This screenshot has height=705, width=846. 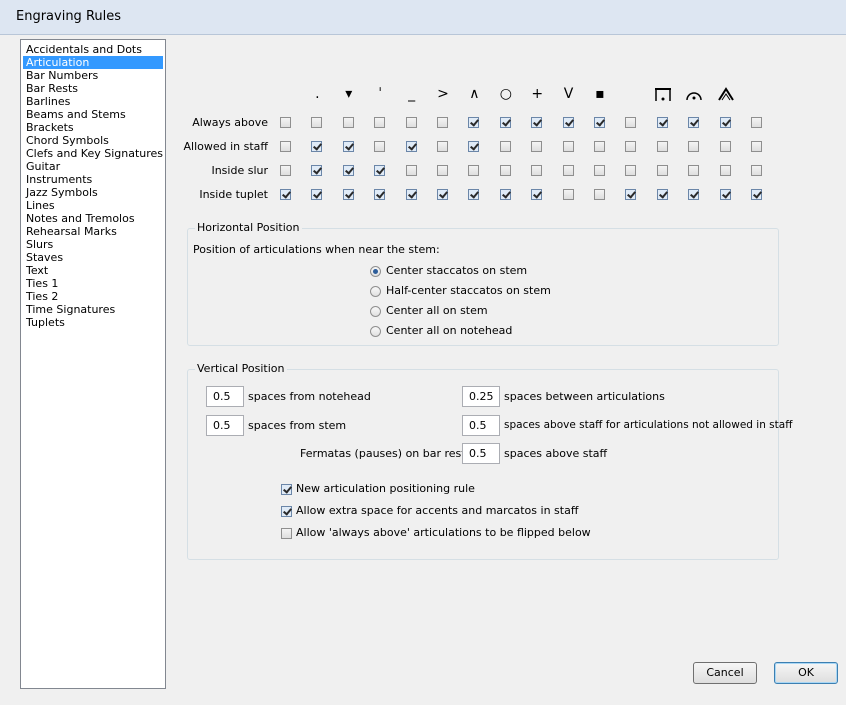 I want to click on category-item: Tuplets, so click(x=93, y=322).